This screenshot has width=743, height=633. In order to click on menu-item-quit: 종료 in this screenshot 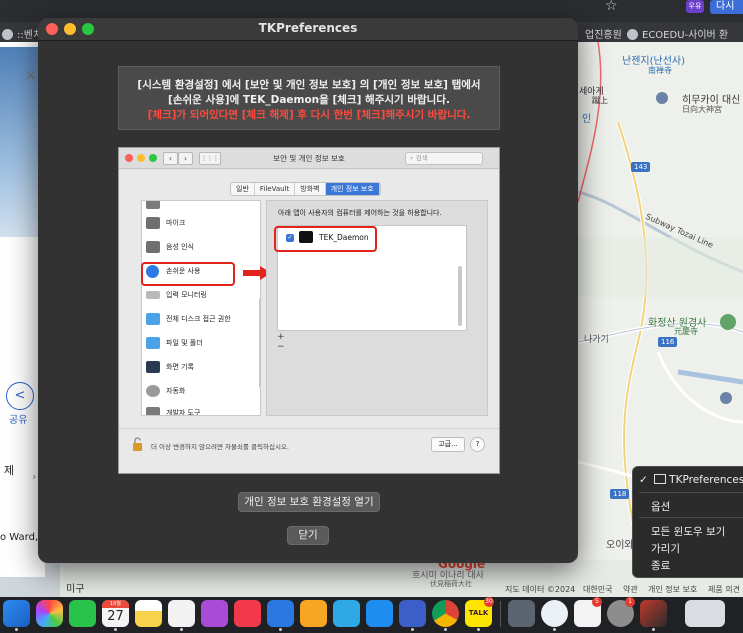, I will do `click(660, 565)`.